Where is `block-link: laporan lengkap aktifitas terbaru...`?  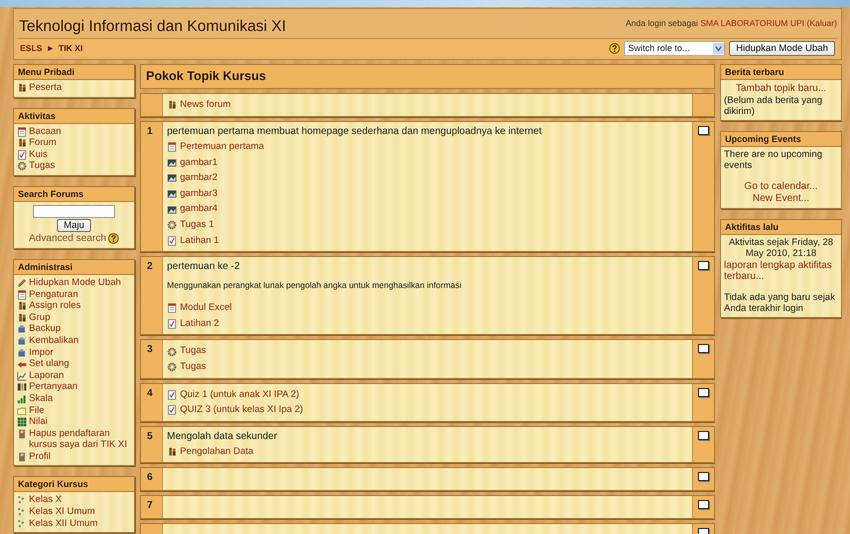 block-link: laporan lengkap aktifitas terbaru... is located at coordinates (781, 271).